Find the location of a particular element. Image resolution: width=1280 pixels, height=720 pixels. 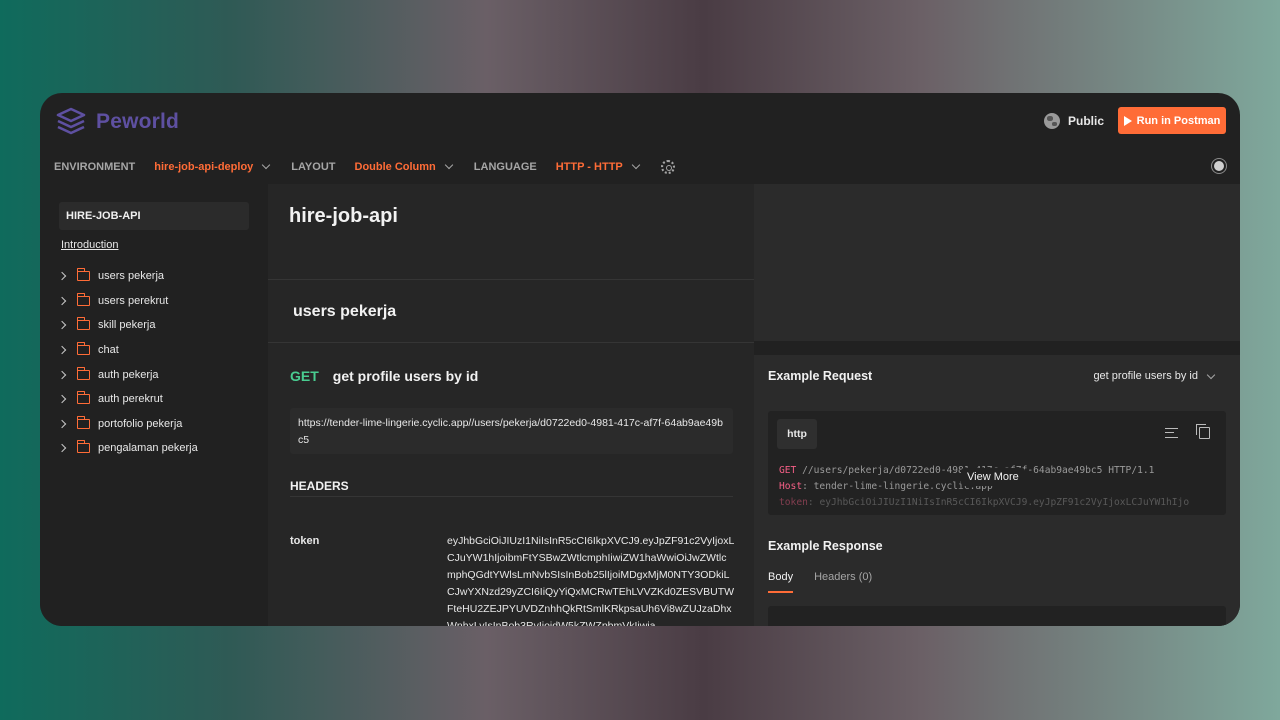

sidebar-folder-skill-pekerja: skill pekerja is located at coordinates (127, 325).